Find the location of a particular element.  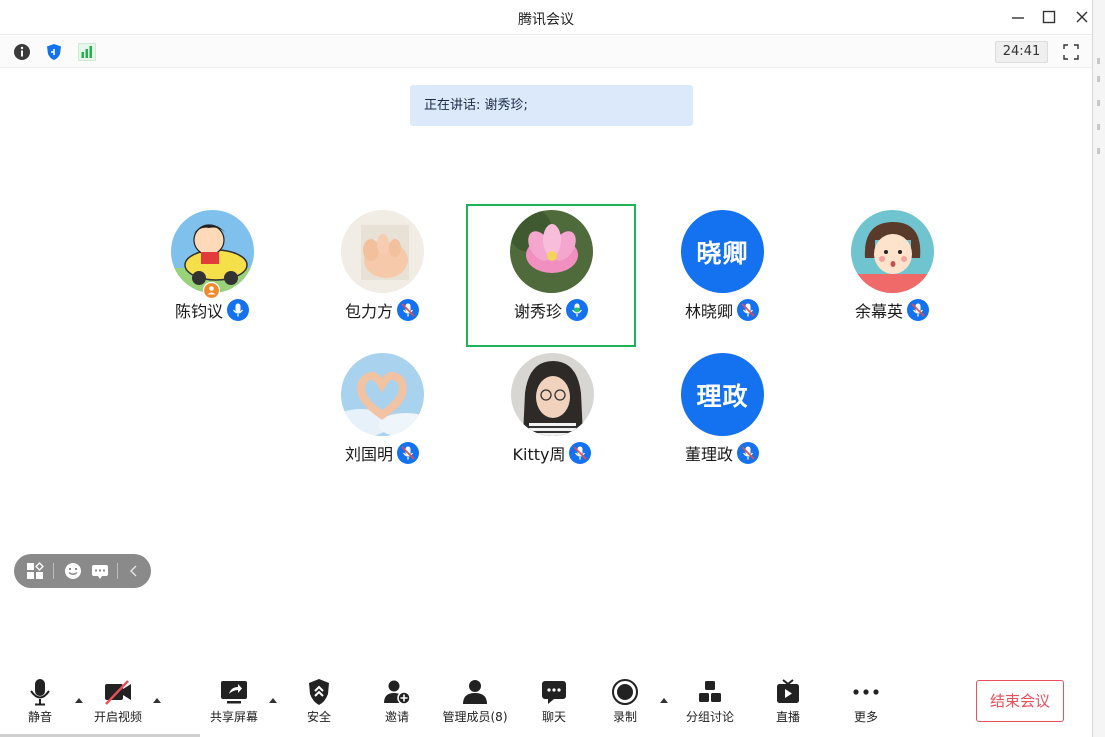

participant-tile: 刘国明 is located at coordinates (382, 419).